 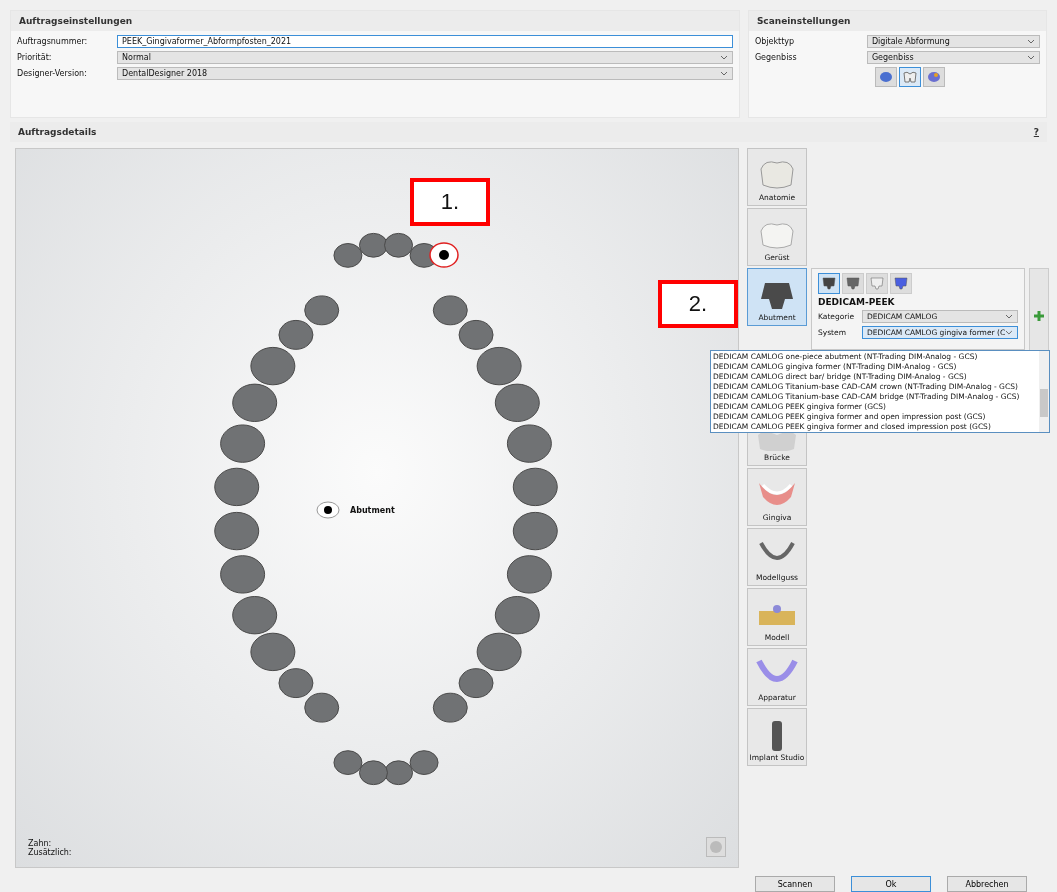 What do you see at coordinates (953, 57) in the screenshot?
I see `dropdown: Gegenbiss` at bounding box center [953, 57].